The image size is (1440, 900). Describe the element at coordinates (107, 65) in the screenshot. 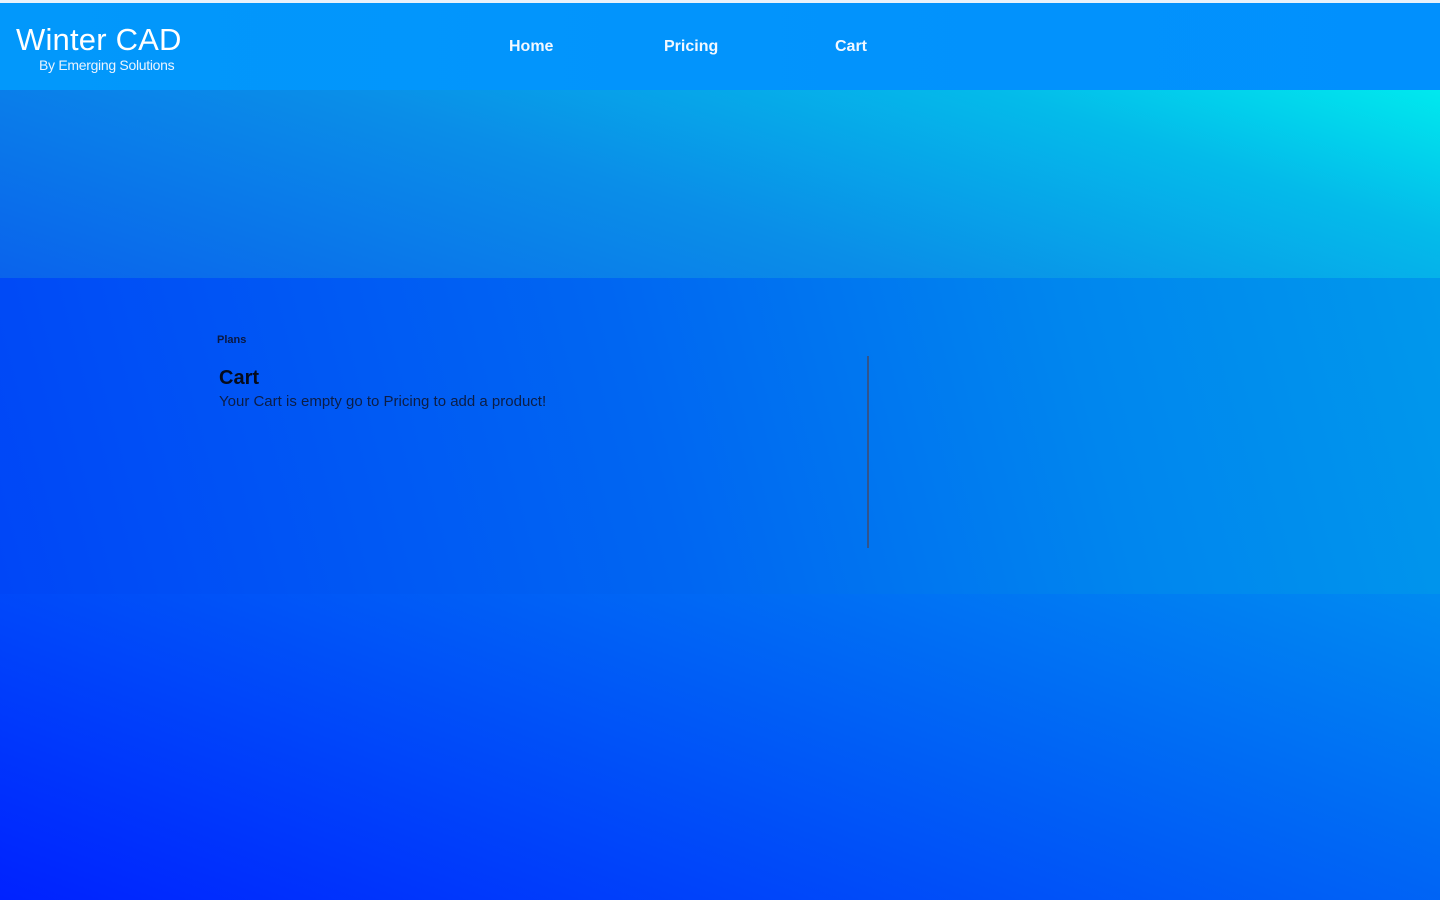

I see `brand-subtitle: By Emerging Solutions` at that location.